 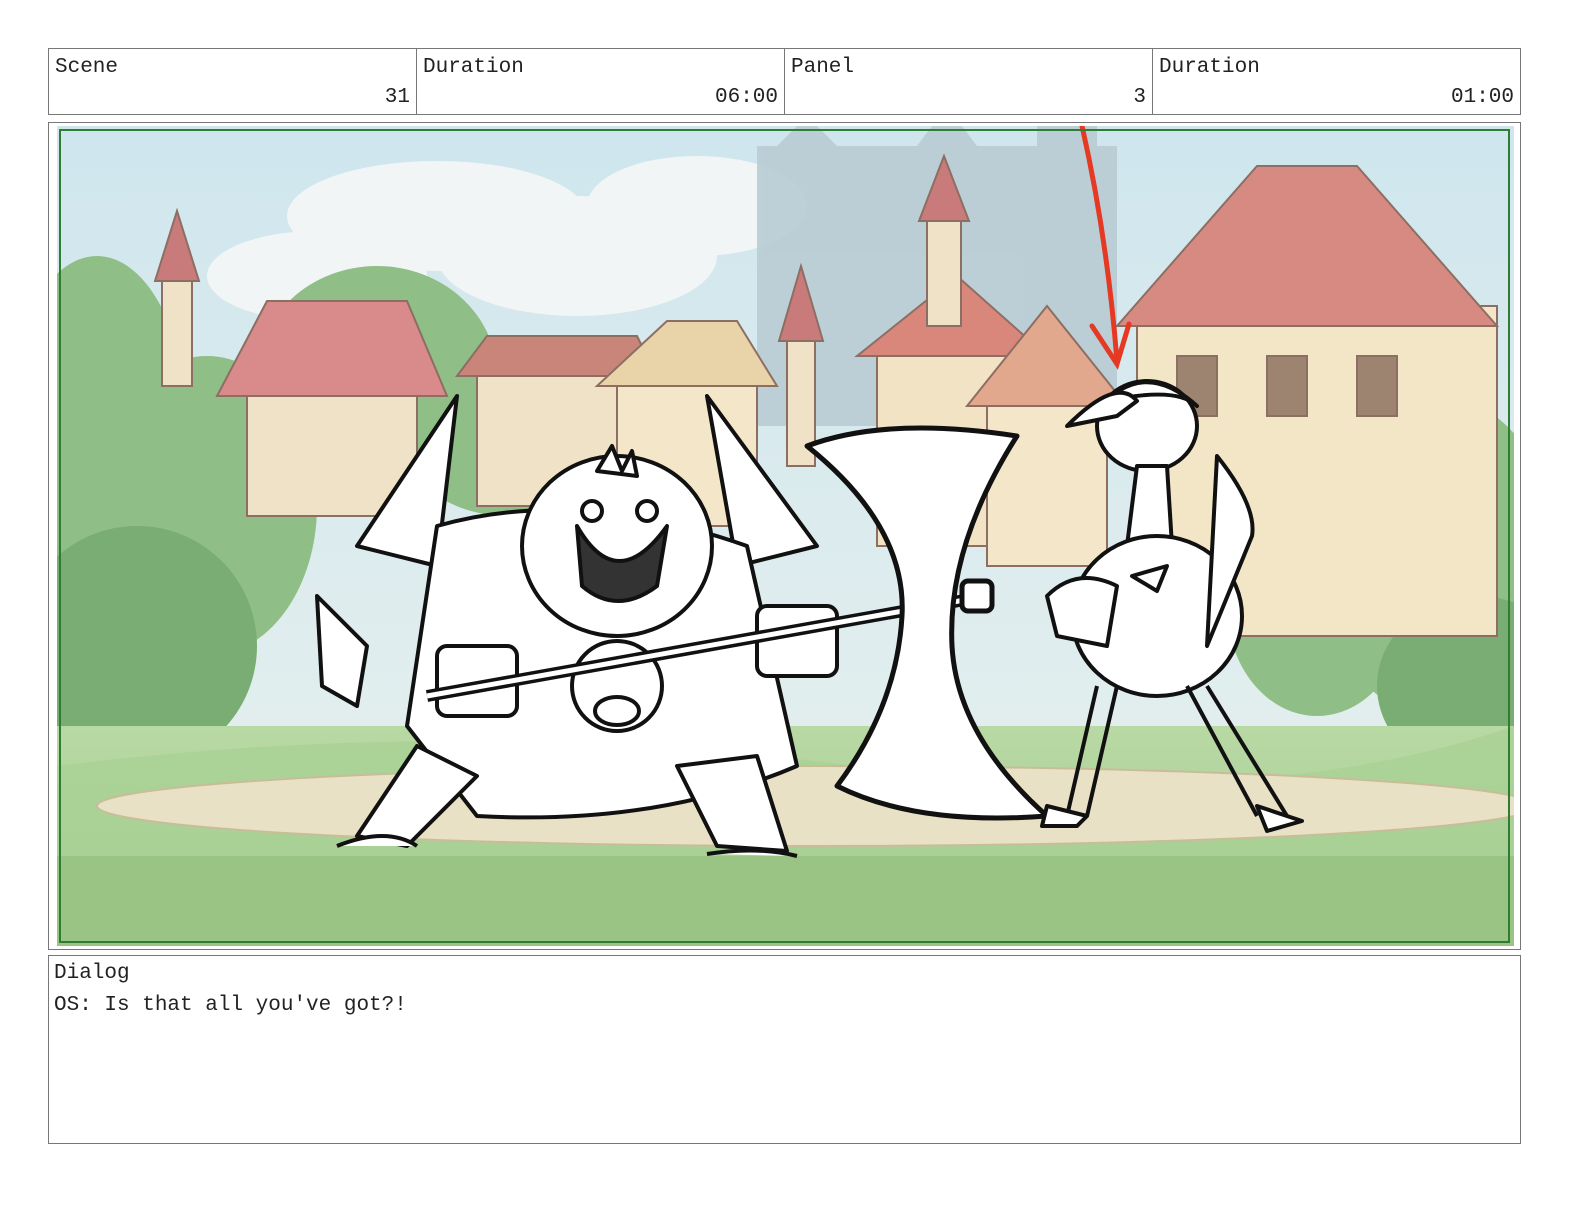 What do you see at coordinates (1139, 97) in the screenshot?
I see `panel-value: 3` at bounding box center [1139, 97].